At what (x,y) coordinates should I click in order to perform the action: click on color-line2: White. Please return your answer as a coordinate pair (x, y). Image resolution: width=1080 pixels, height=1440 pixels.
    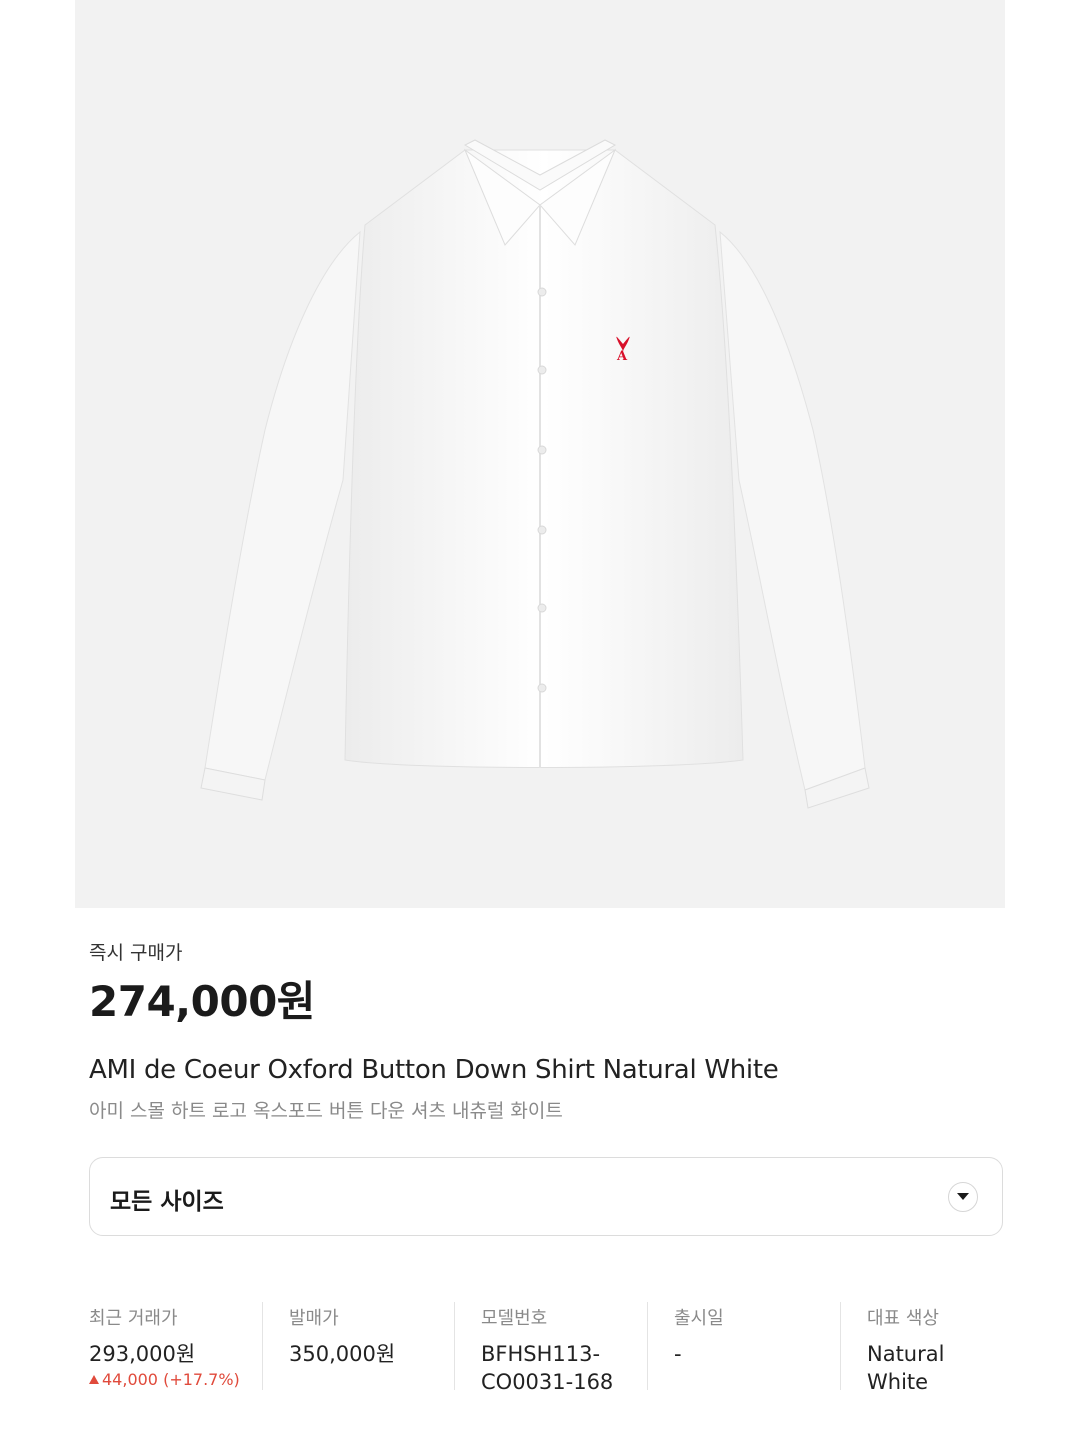
    Looking at the image, I should click on (898, 1382).